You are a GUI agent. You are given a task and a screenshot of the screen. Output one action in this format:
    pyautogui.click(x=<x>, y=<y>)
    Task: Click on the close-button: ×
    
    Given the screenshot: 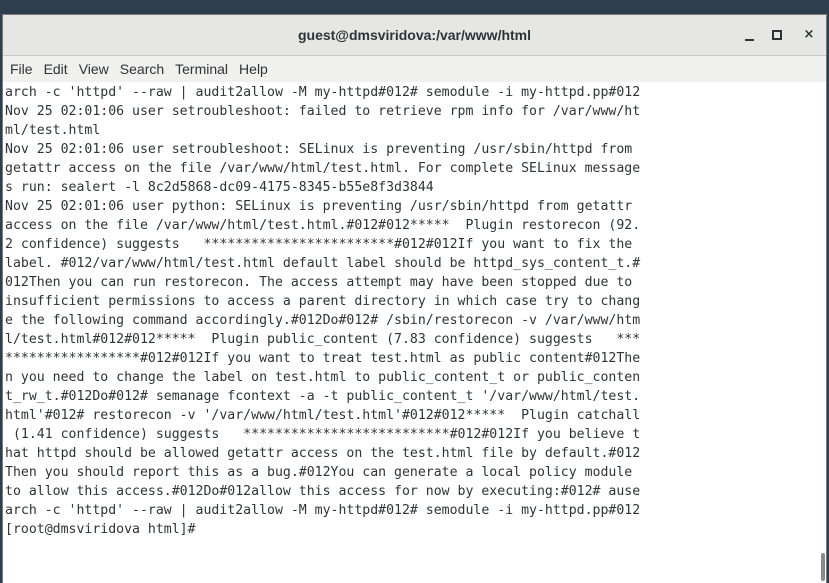 What is the action you would take?
    pyautogui.click(x=809, y=35)
    